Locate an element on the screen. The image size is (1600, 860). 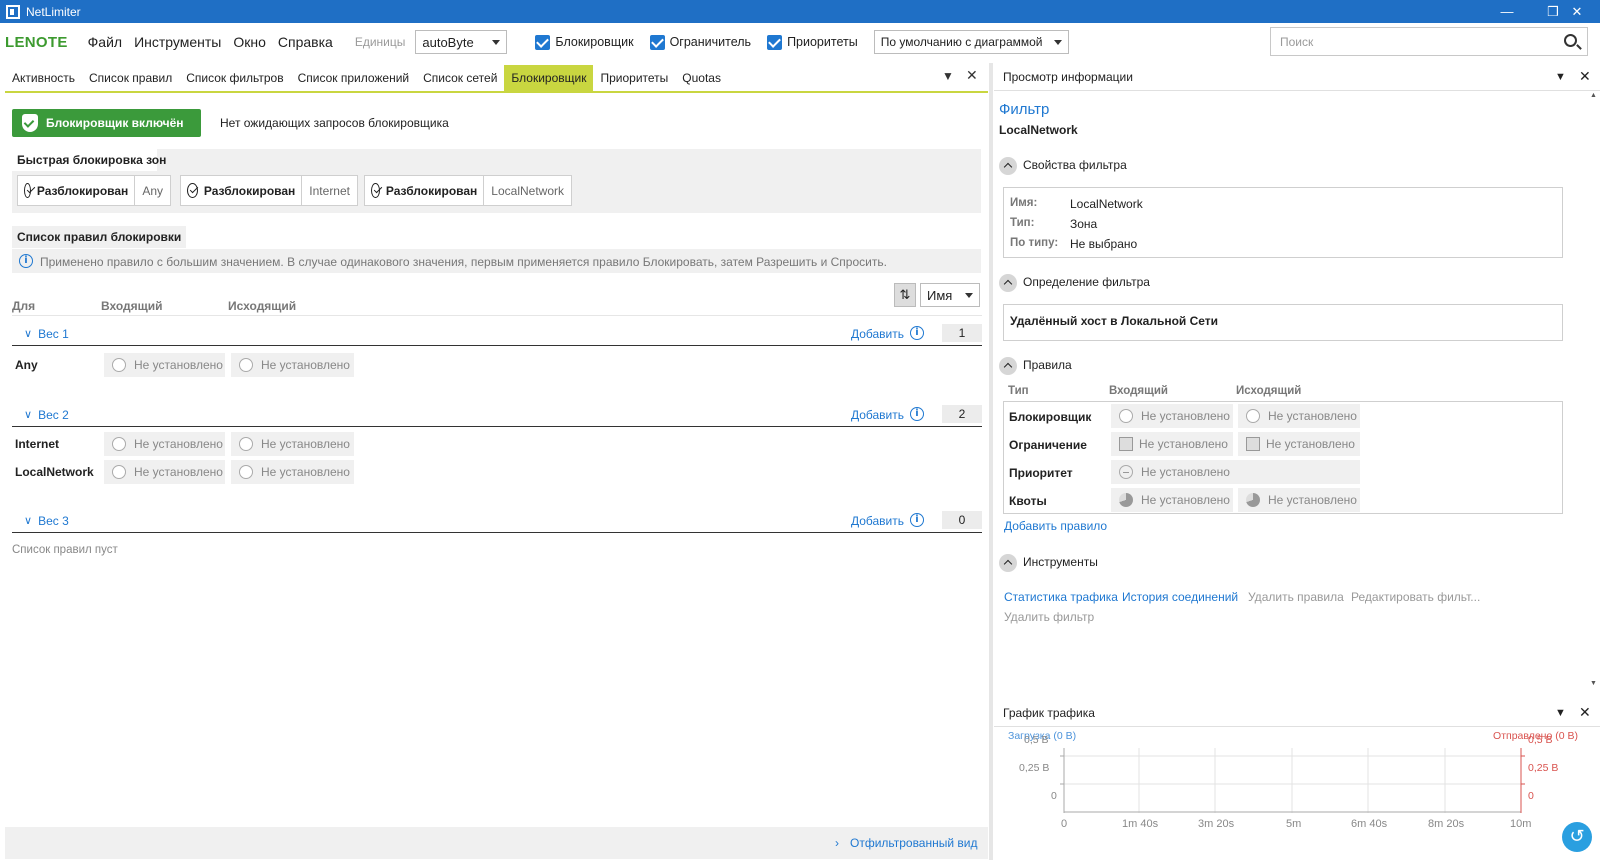
connection-history-link: История соединений is located at coordinates (1180, 597).